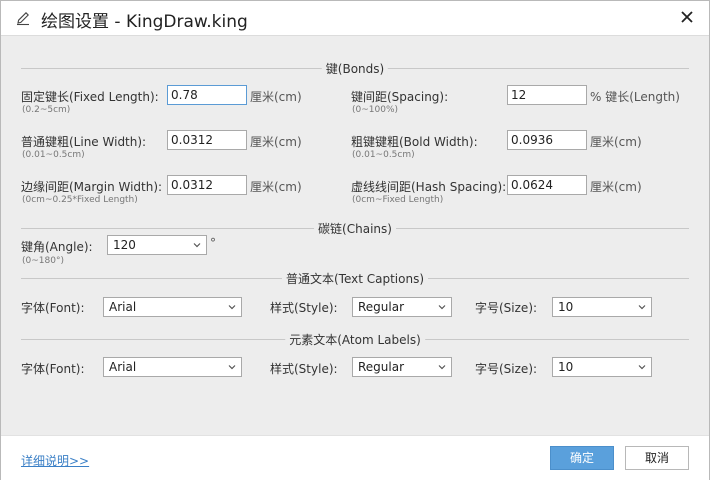  I want to click on caption-font-label: 字体(Font):, so click(53, 308).